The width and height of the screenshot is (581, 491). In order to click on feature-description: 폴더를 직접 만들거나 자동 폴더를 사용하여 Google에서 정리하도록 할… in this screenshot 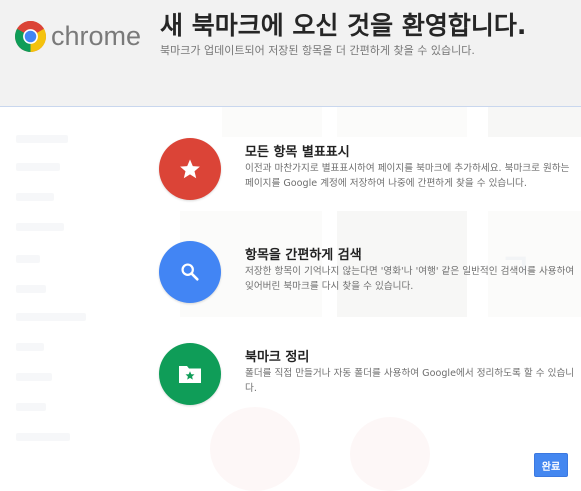, I will do `click(410, 381)`.